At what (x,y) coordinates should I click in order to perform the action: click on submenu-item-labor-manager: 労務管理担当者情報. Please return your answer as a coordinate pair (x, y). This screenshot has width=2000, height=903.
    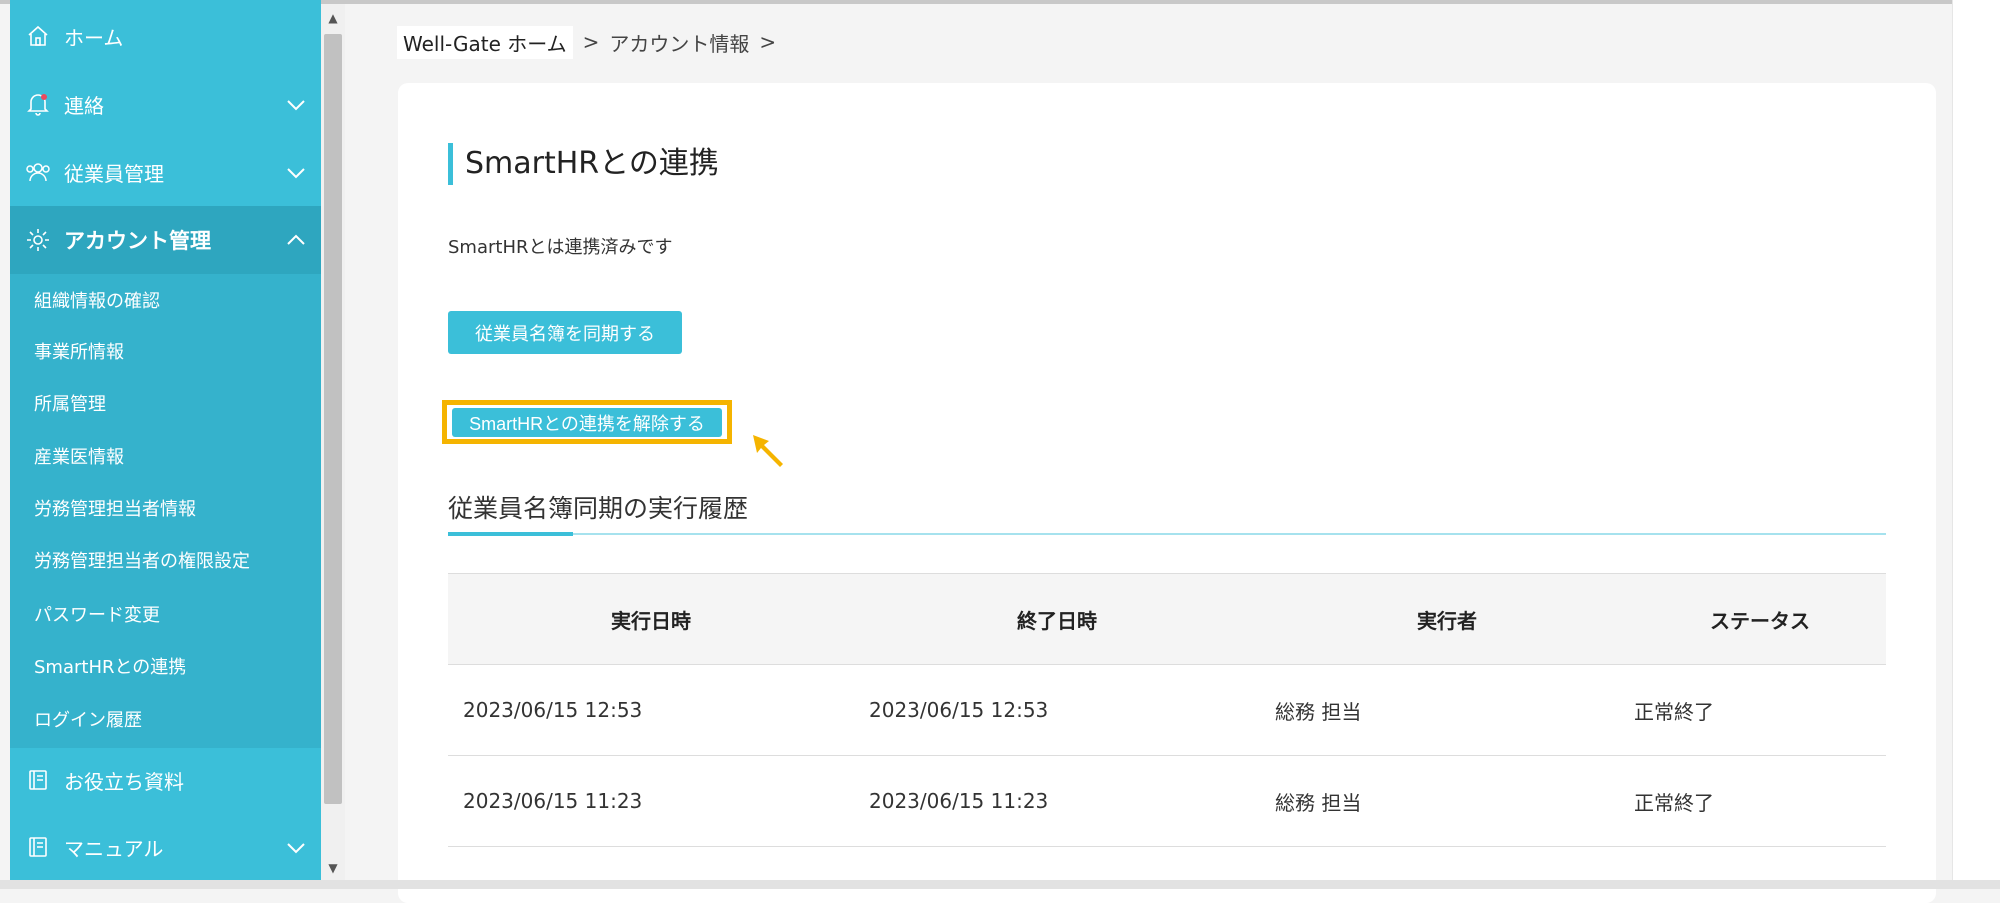
    Looking at the image, I should click on (115, 508).